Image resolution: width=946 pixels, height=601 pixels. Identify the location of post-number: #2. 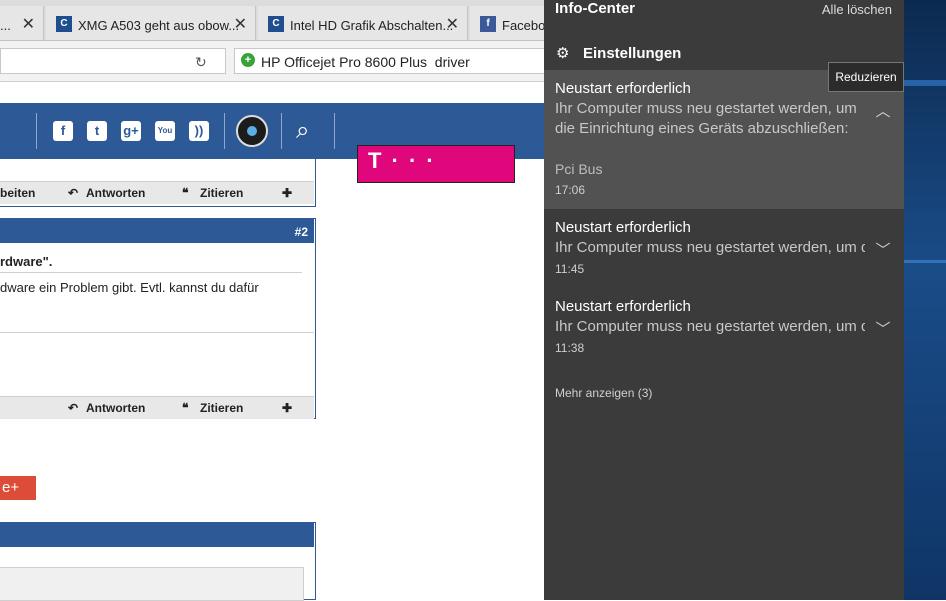
(301, 232).